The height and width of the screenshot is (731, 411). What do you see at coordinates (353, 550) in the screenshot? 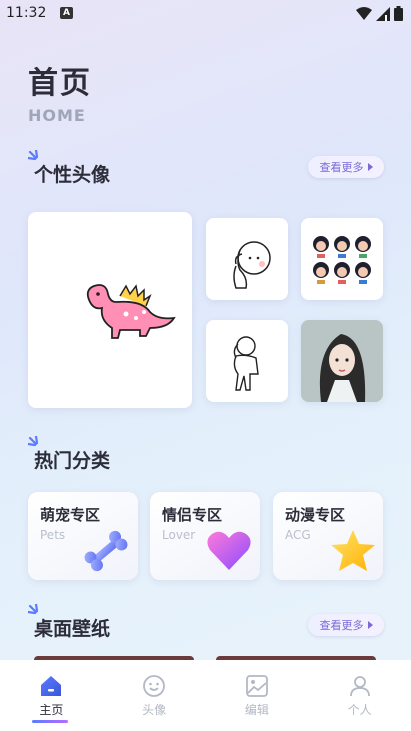
I see `star-icon` at bounding box center [353, 550].